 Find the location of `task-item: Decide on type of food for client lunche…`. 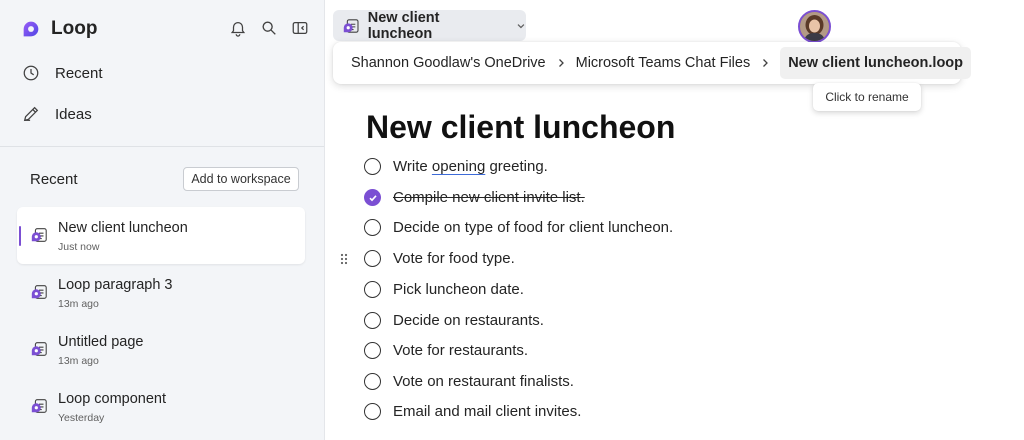

task-item: Decide on type of food for client lunche… is located at coordinates (518, 227).